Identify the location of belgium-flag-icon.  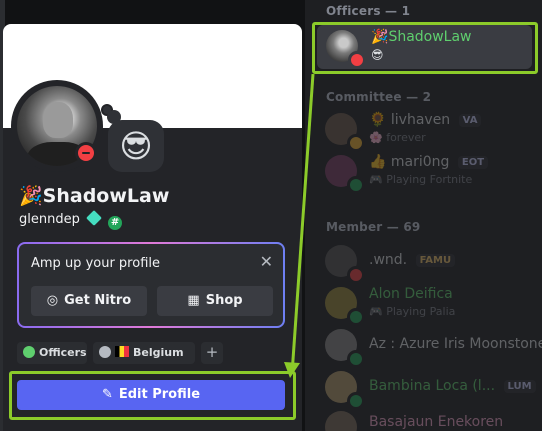
(122, 351).